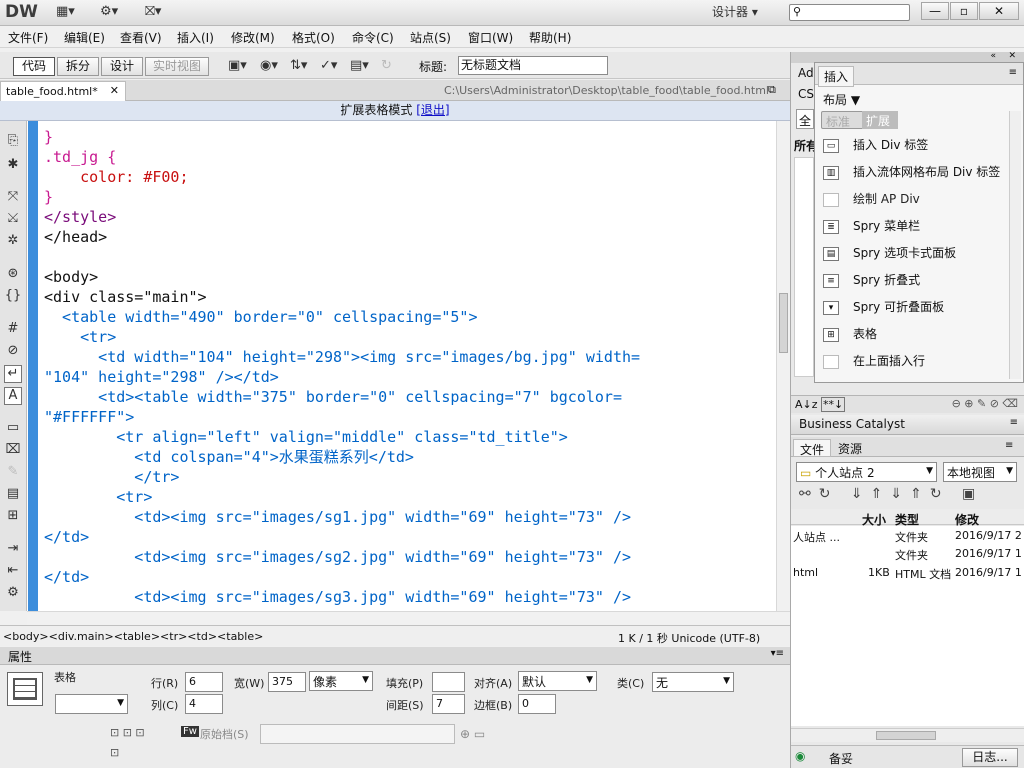 This screenshot has width=1024, height=768. Describe the element at coordinates (783, 323) in the screenshot. I see `scroll-thumb` at that location.